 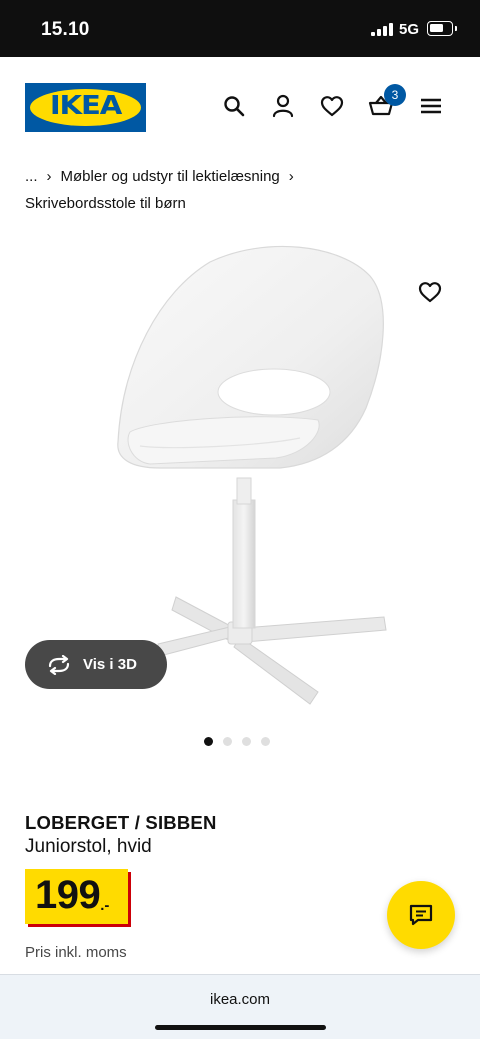 I want to click on price-tag: 199 .-, so click(x=76, y=896).